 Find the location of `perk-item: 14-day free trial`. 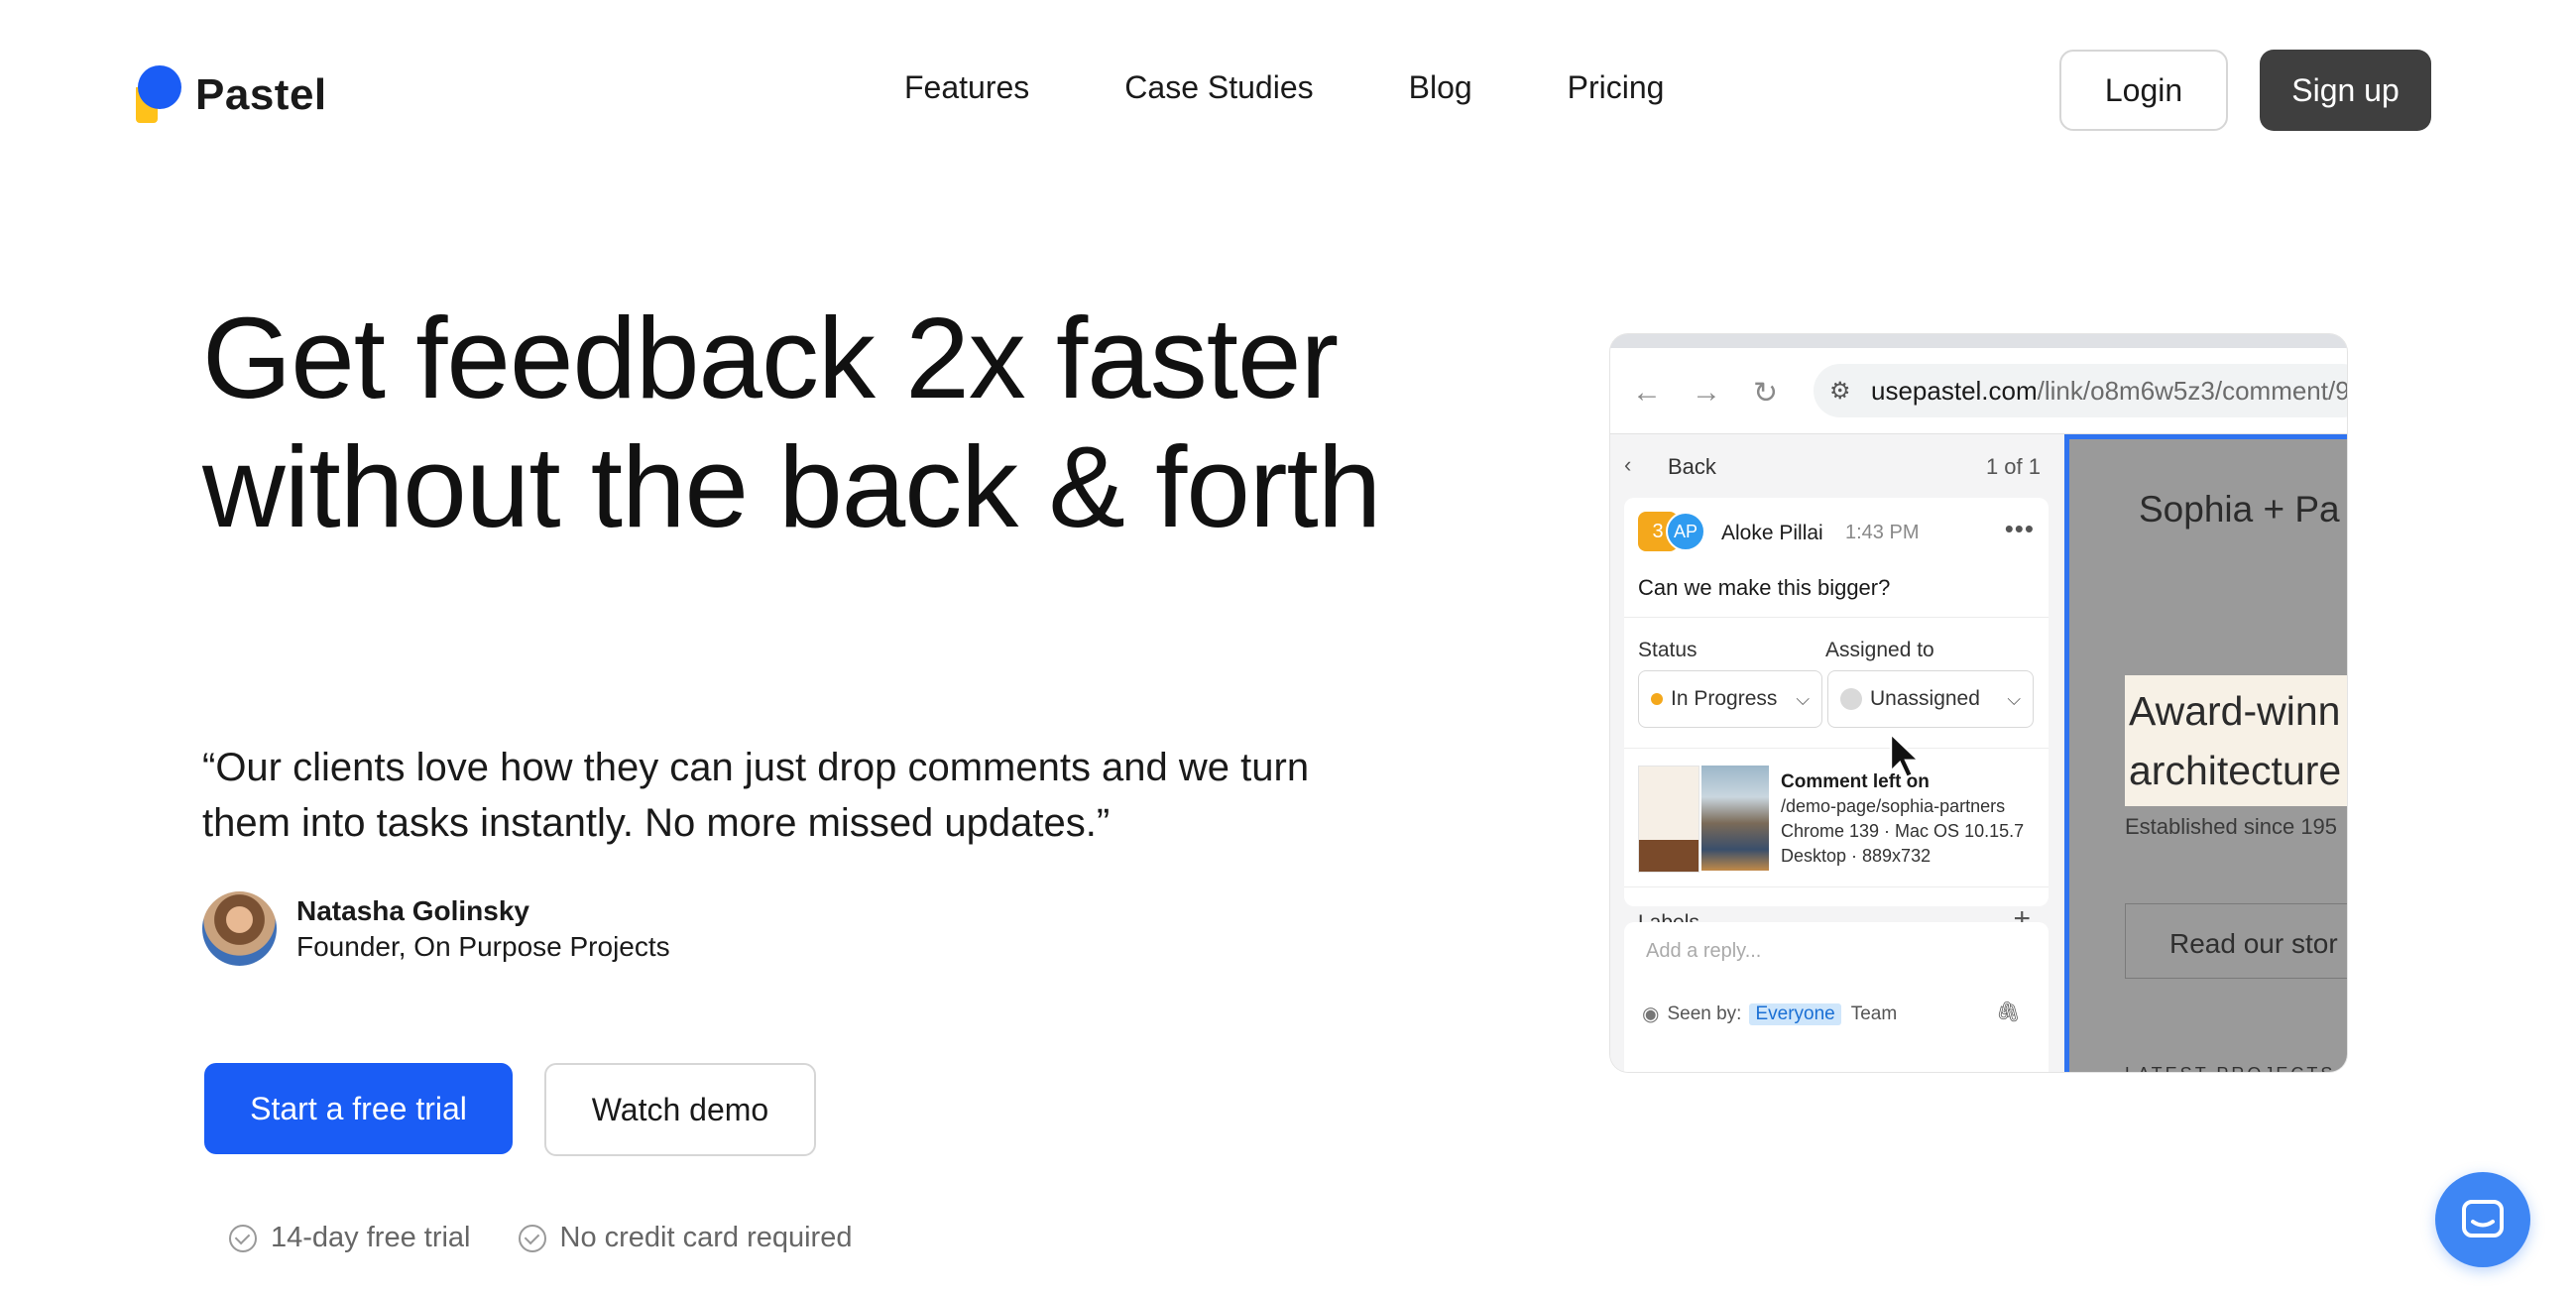

perk-item: 14-day free trial is located at coordinates (350, 1238).